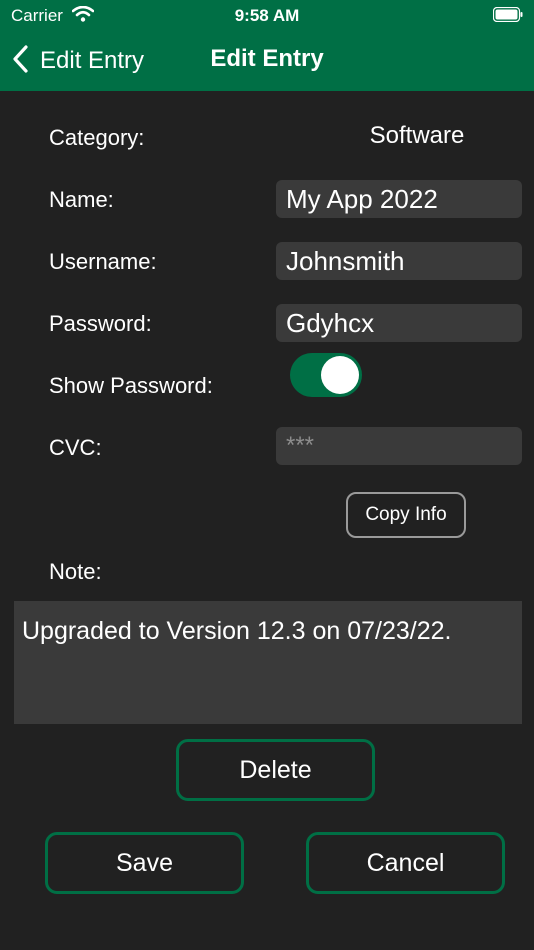 The width and height of the screenshot is (534, 950). What do you see at coordinates (406, 515) in the screenshot?
I see `copy-info-button: Copy Info` at bounding box center [406, 515].